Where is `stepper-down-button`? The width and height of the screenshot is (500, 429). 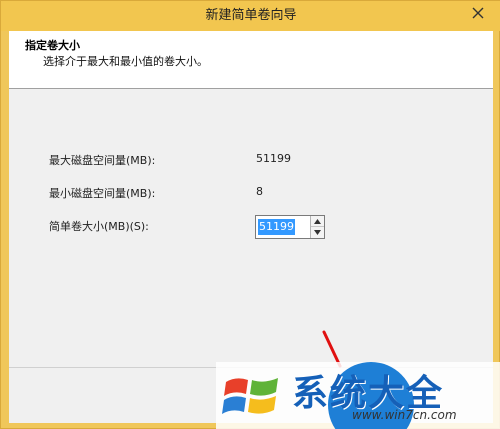 stepper-down-button is located at coordinates (317, 232).